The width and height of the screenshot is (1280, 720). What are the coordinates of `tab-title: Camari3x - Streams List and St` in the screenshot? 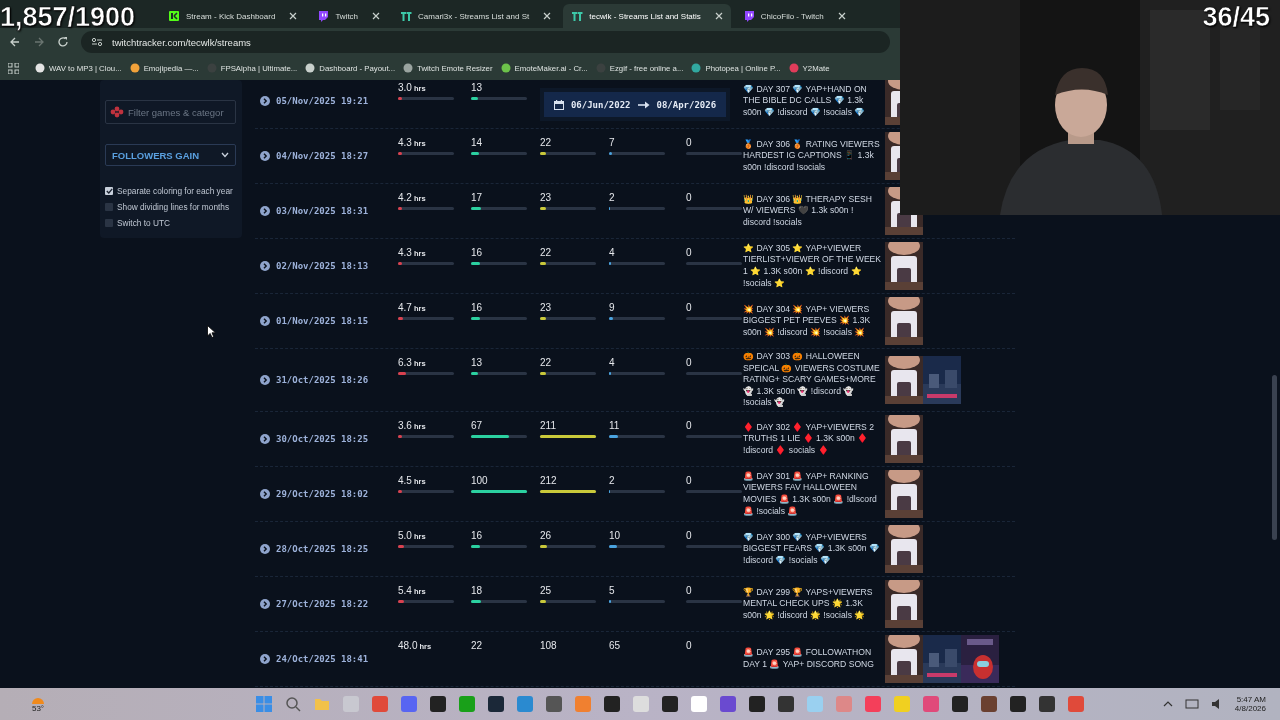 It's located at (474, 16).